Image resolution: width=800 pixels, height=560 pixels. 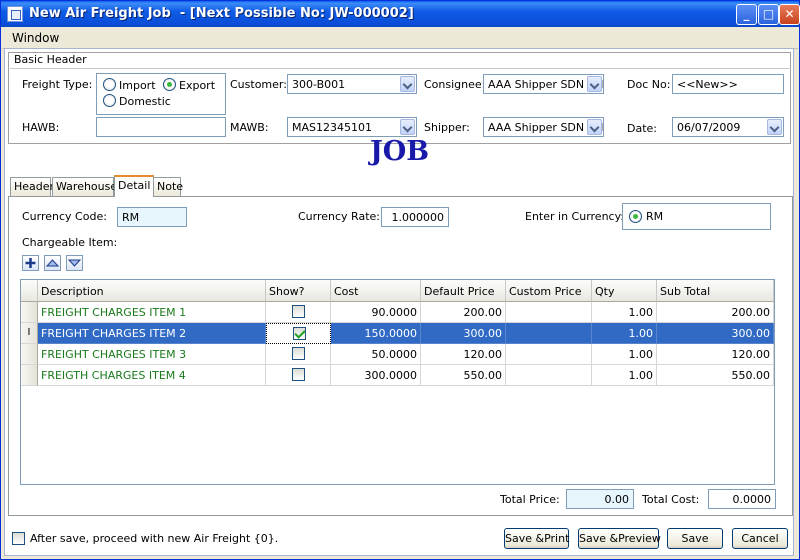 What do you see at coordinates (463, 291) in the screenshot?
I see `col-header-default-price: Default Price` at bounding box center [463, 291].